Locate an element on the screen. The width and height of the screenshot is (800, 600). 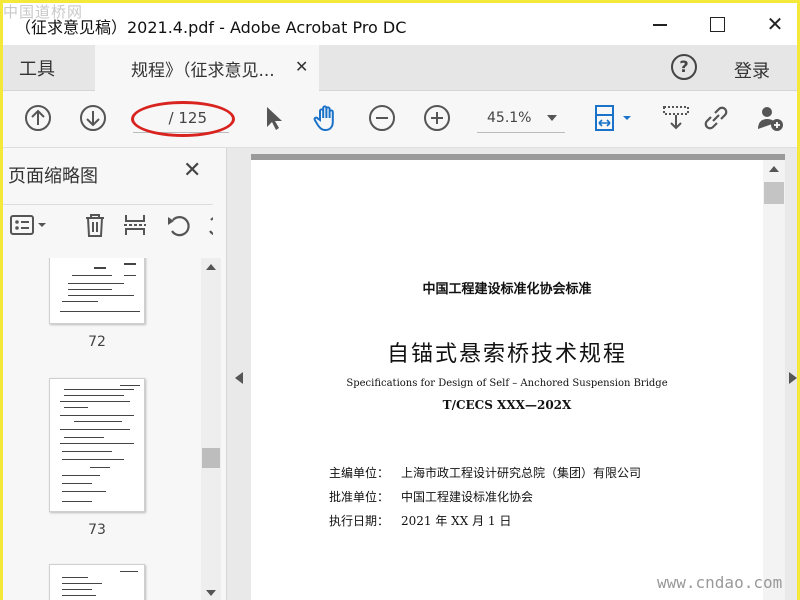
meta-row: 主编单位： 上海市政工程设计研究总院（集团）有限公司 is located at coordinates (485, 472).